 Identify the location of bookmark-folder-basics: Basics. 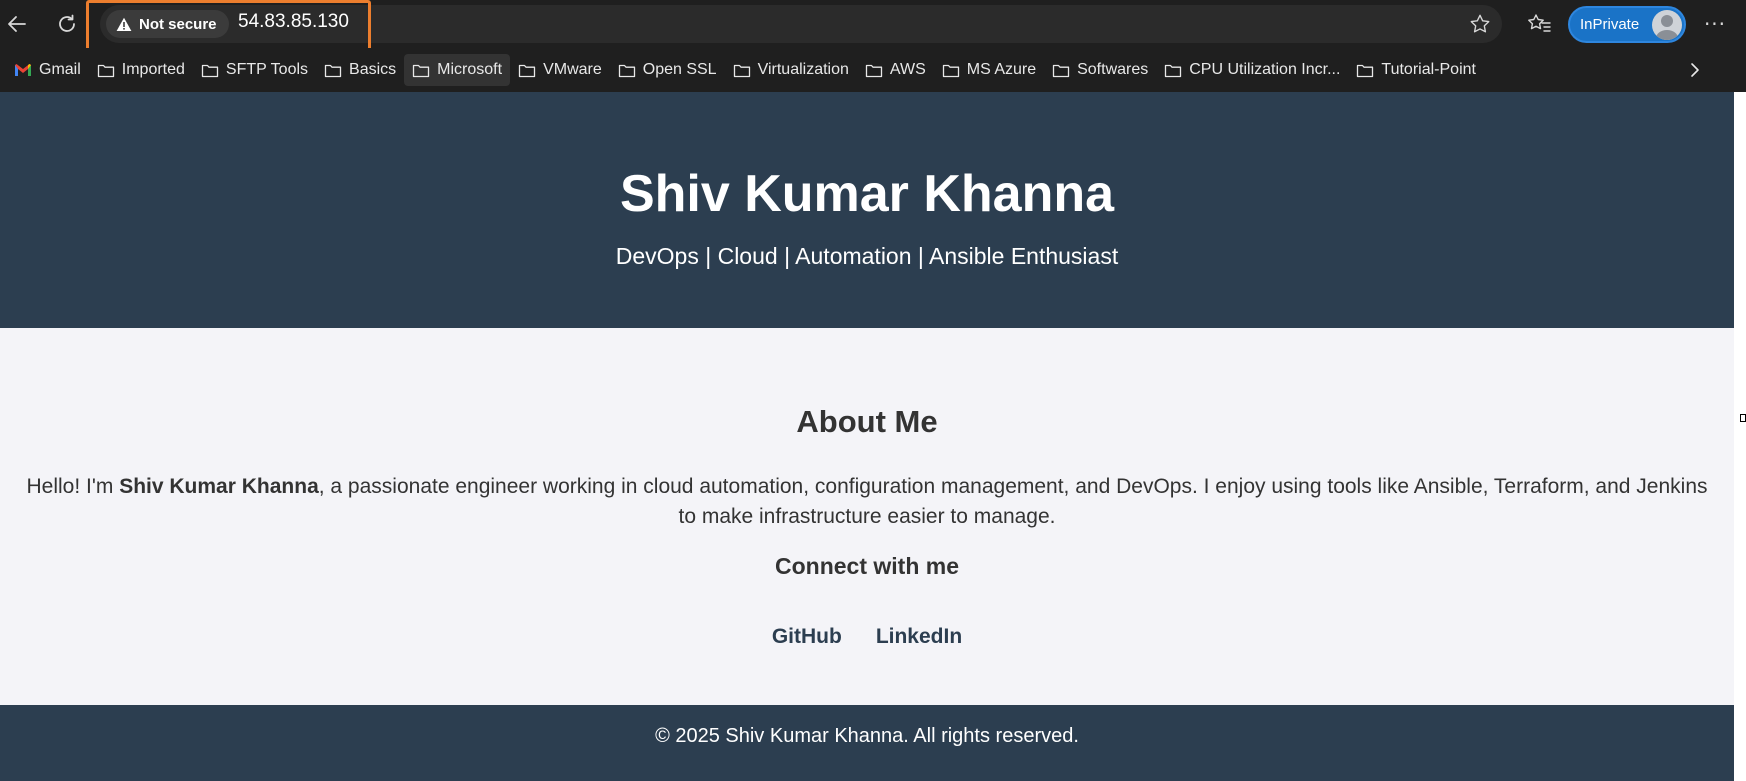
(360, 70).